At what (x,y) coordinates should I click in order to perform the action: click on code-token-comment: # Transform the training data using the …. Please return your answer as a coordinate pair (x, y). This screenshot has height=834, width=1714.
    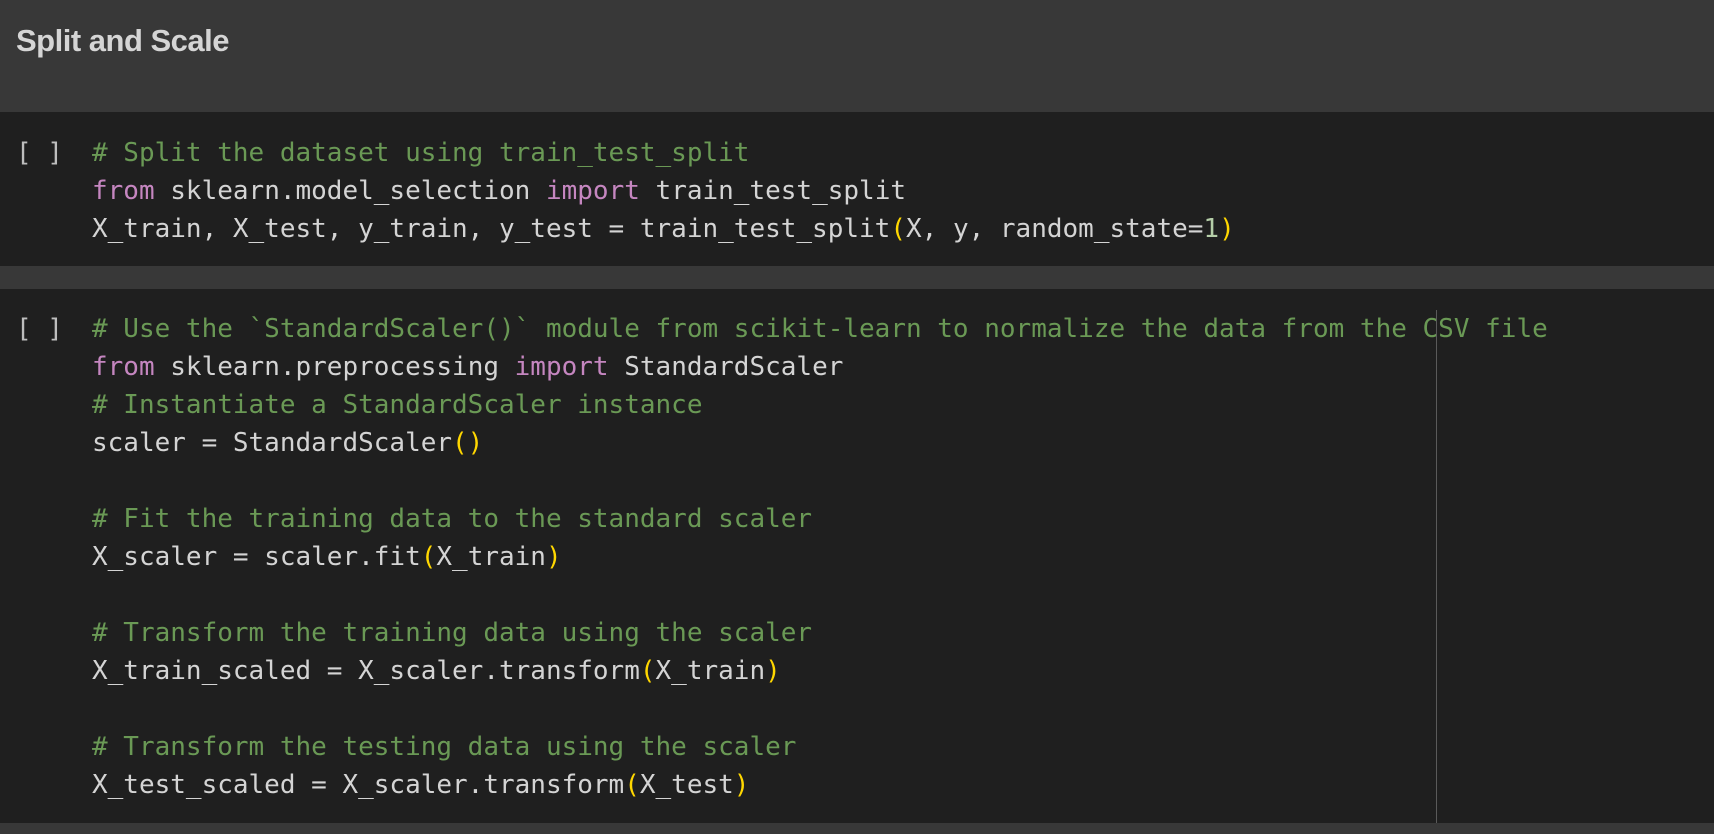
    Looking at the image, I should click on (452, 633).